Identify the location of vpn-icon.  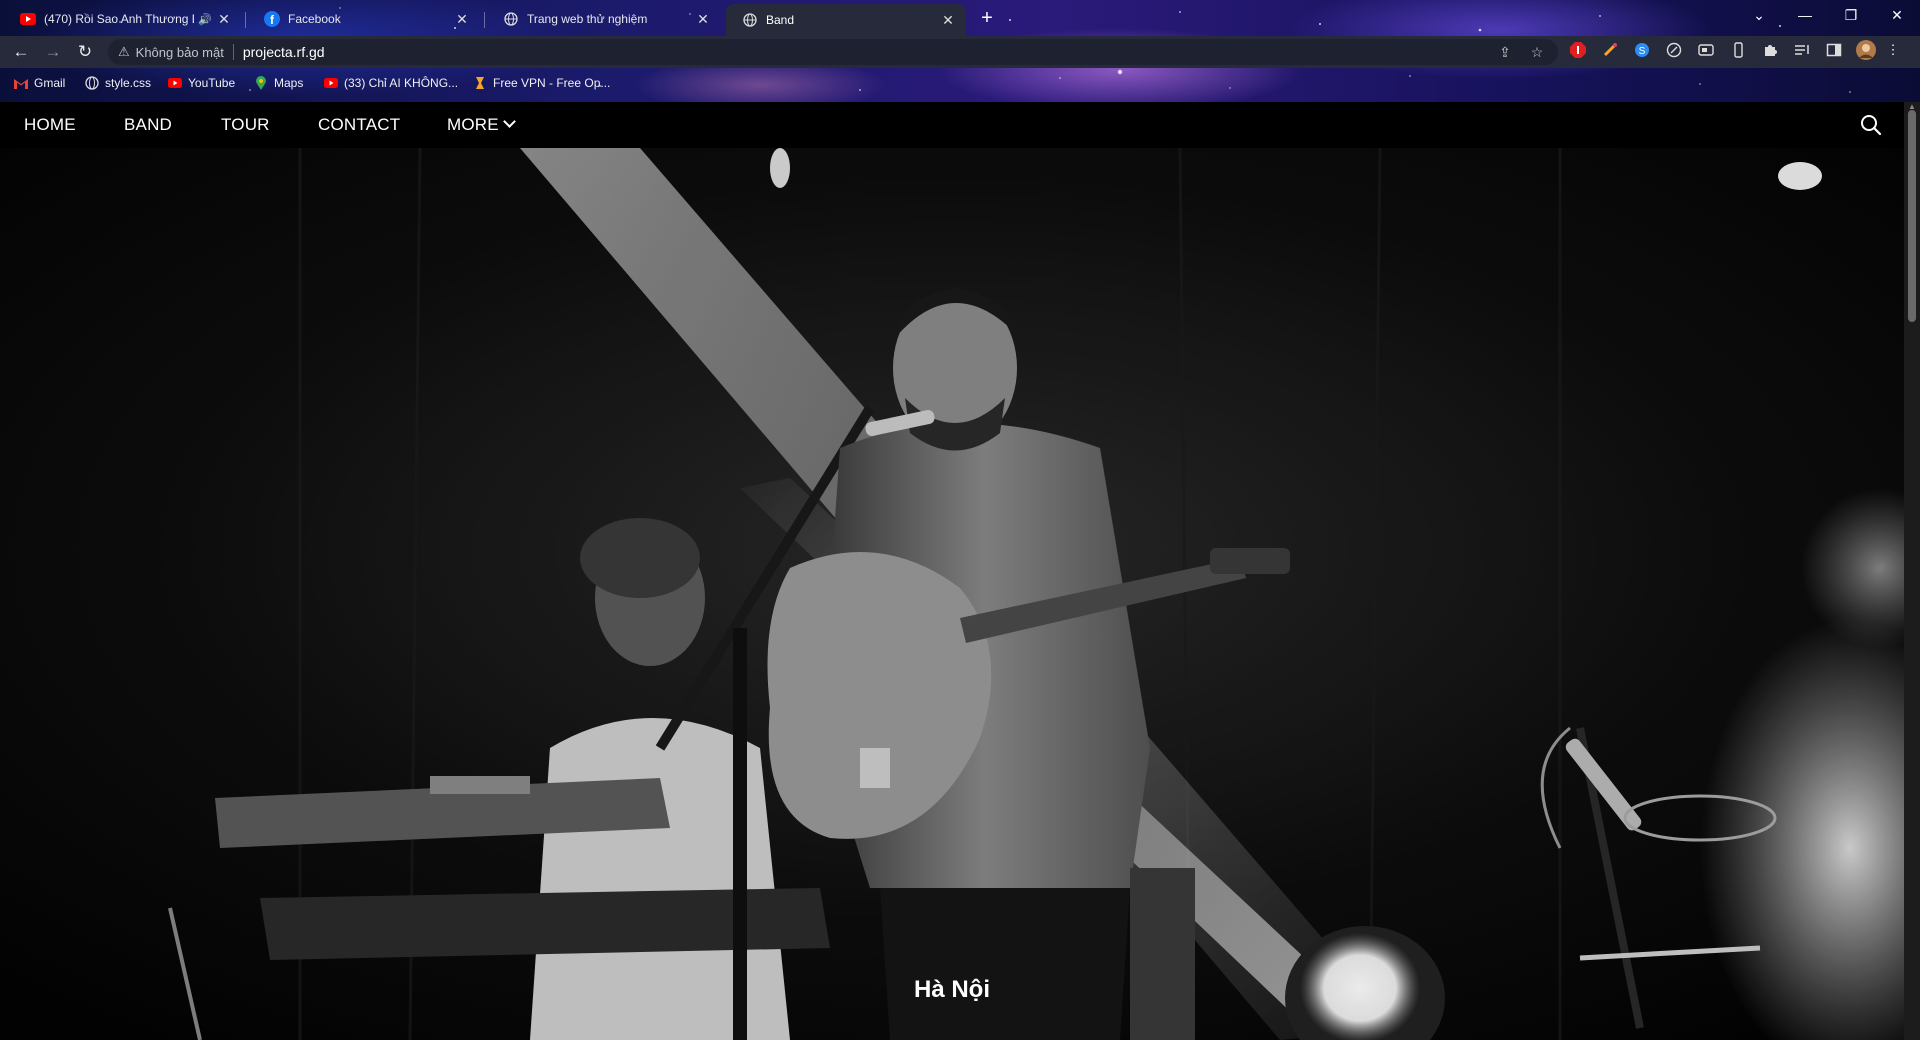
(480, 83).